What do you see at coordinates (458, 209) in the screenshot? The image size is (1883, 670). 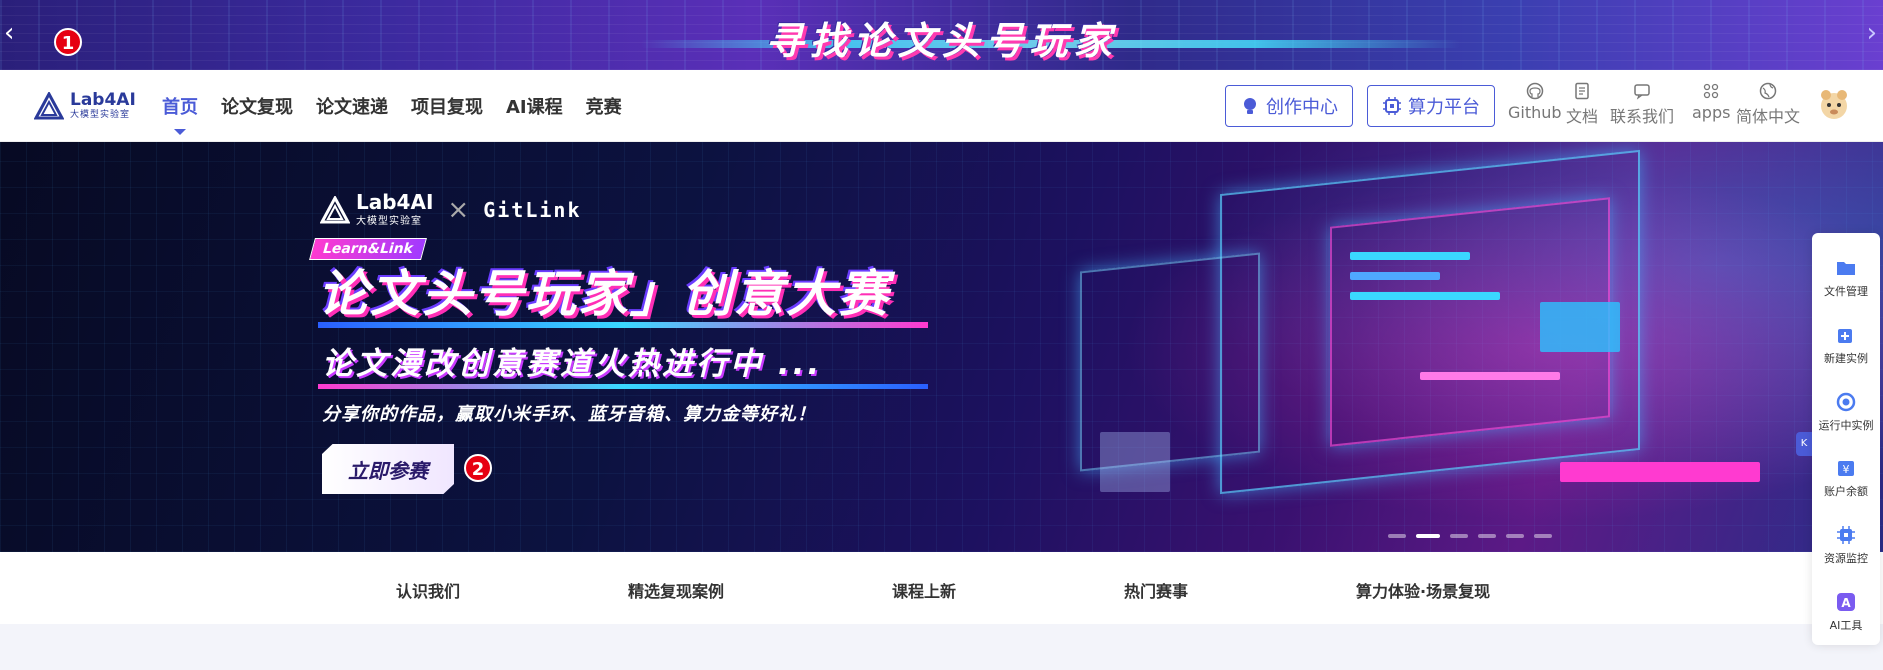 I see `co-brand-times: ×` at bounding box center [458, 209].